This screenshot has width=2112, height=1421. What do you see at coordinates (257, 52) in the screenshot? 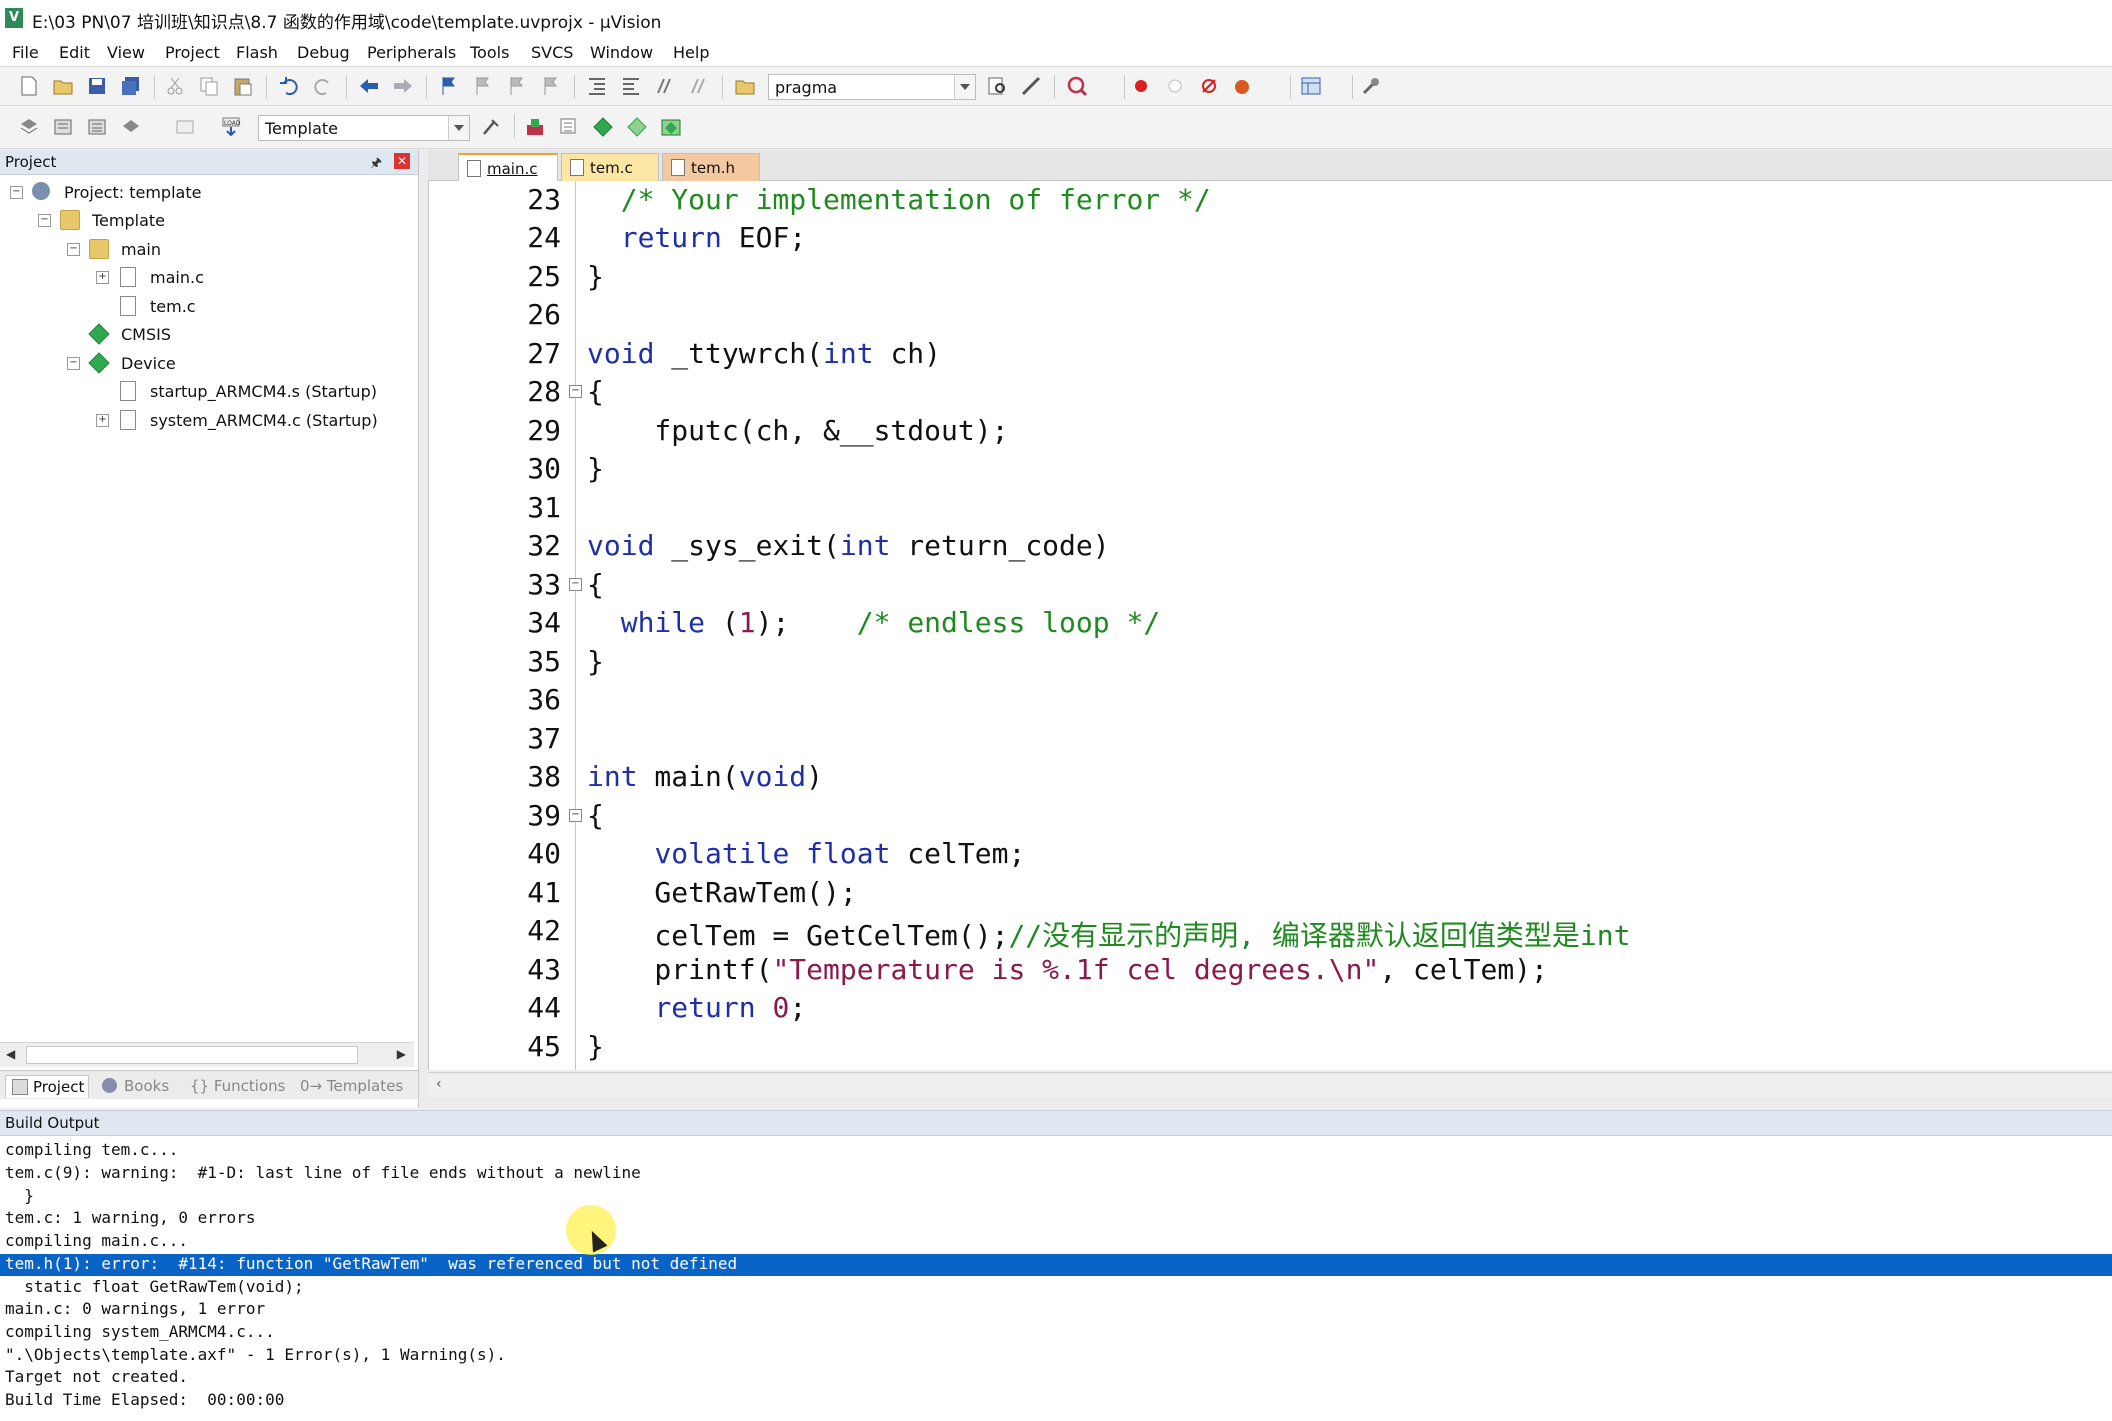
I see `menu-flash: Flash` at bounding box center [257, 52].